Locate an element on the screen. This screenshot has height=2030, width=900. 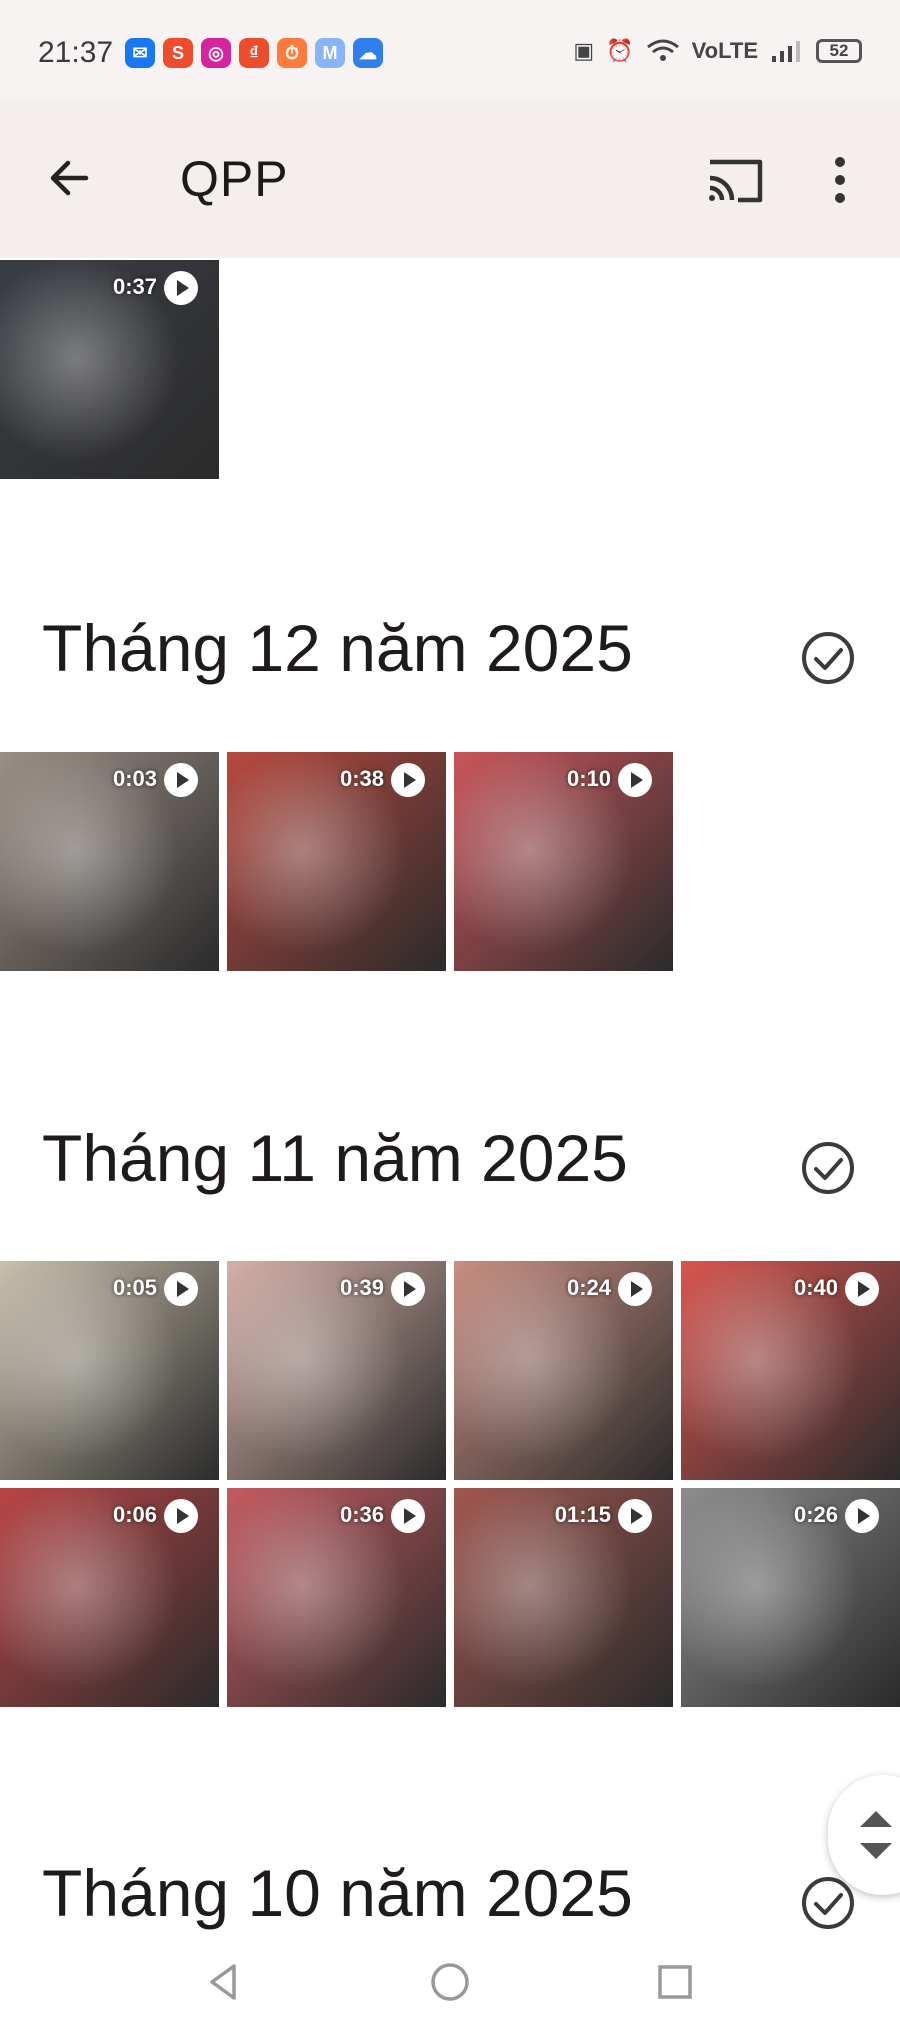
video-thumbnail: 0:38 is located at coordinates (336, 861).